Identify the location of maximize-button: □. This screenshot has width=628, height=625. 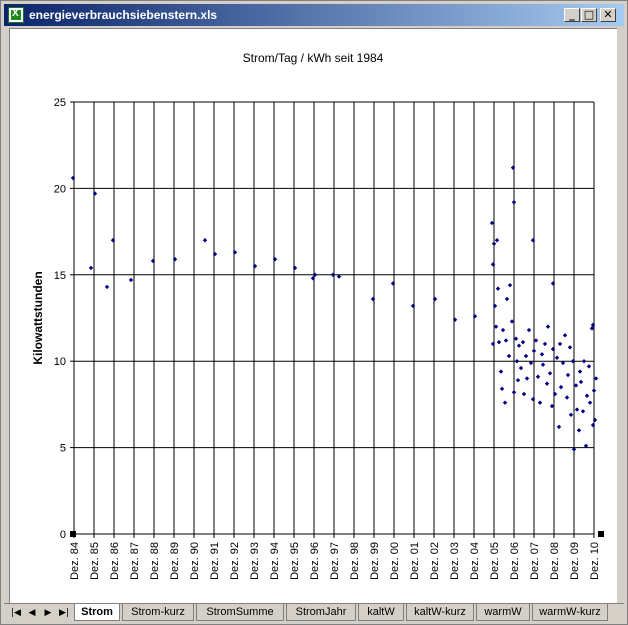
(589, 15).